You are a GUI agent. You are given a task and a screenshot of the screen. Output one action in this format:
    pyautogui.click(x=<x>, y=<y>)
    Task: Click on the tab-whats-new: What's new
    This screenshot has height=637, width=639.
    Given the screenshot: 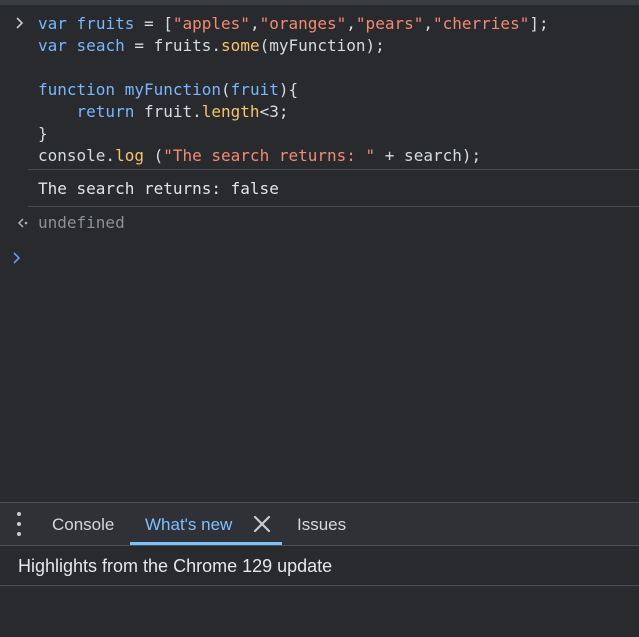 What is the action you would take?
    pyautogui.click(x=188, y=524)
    